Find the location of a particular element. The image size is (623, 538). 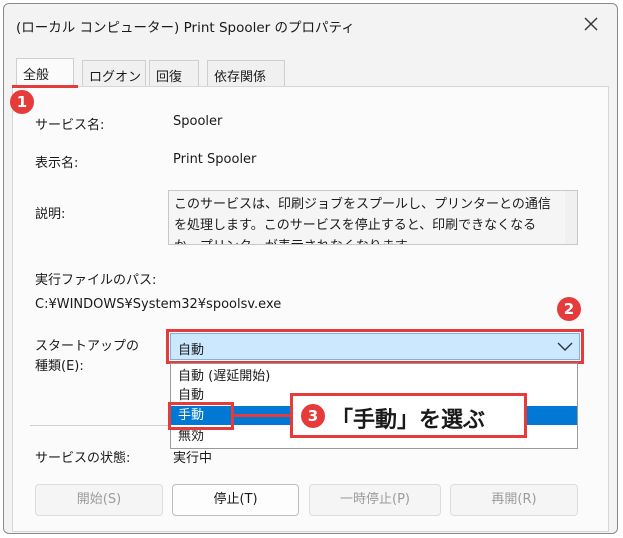

callout-connector is located at coordinates (263, 415).